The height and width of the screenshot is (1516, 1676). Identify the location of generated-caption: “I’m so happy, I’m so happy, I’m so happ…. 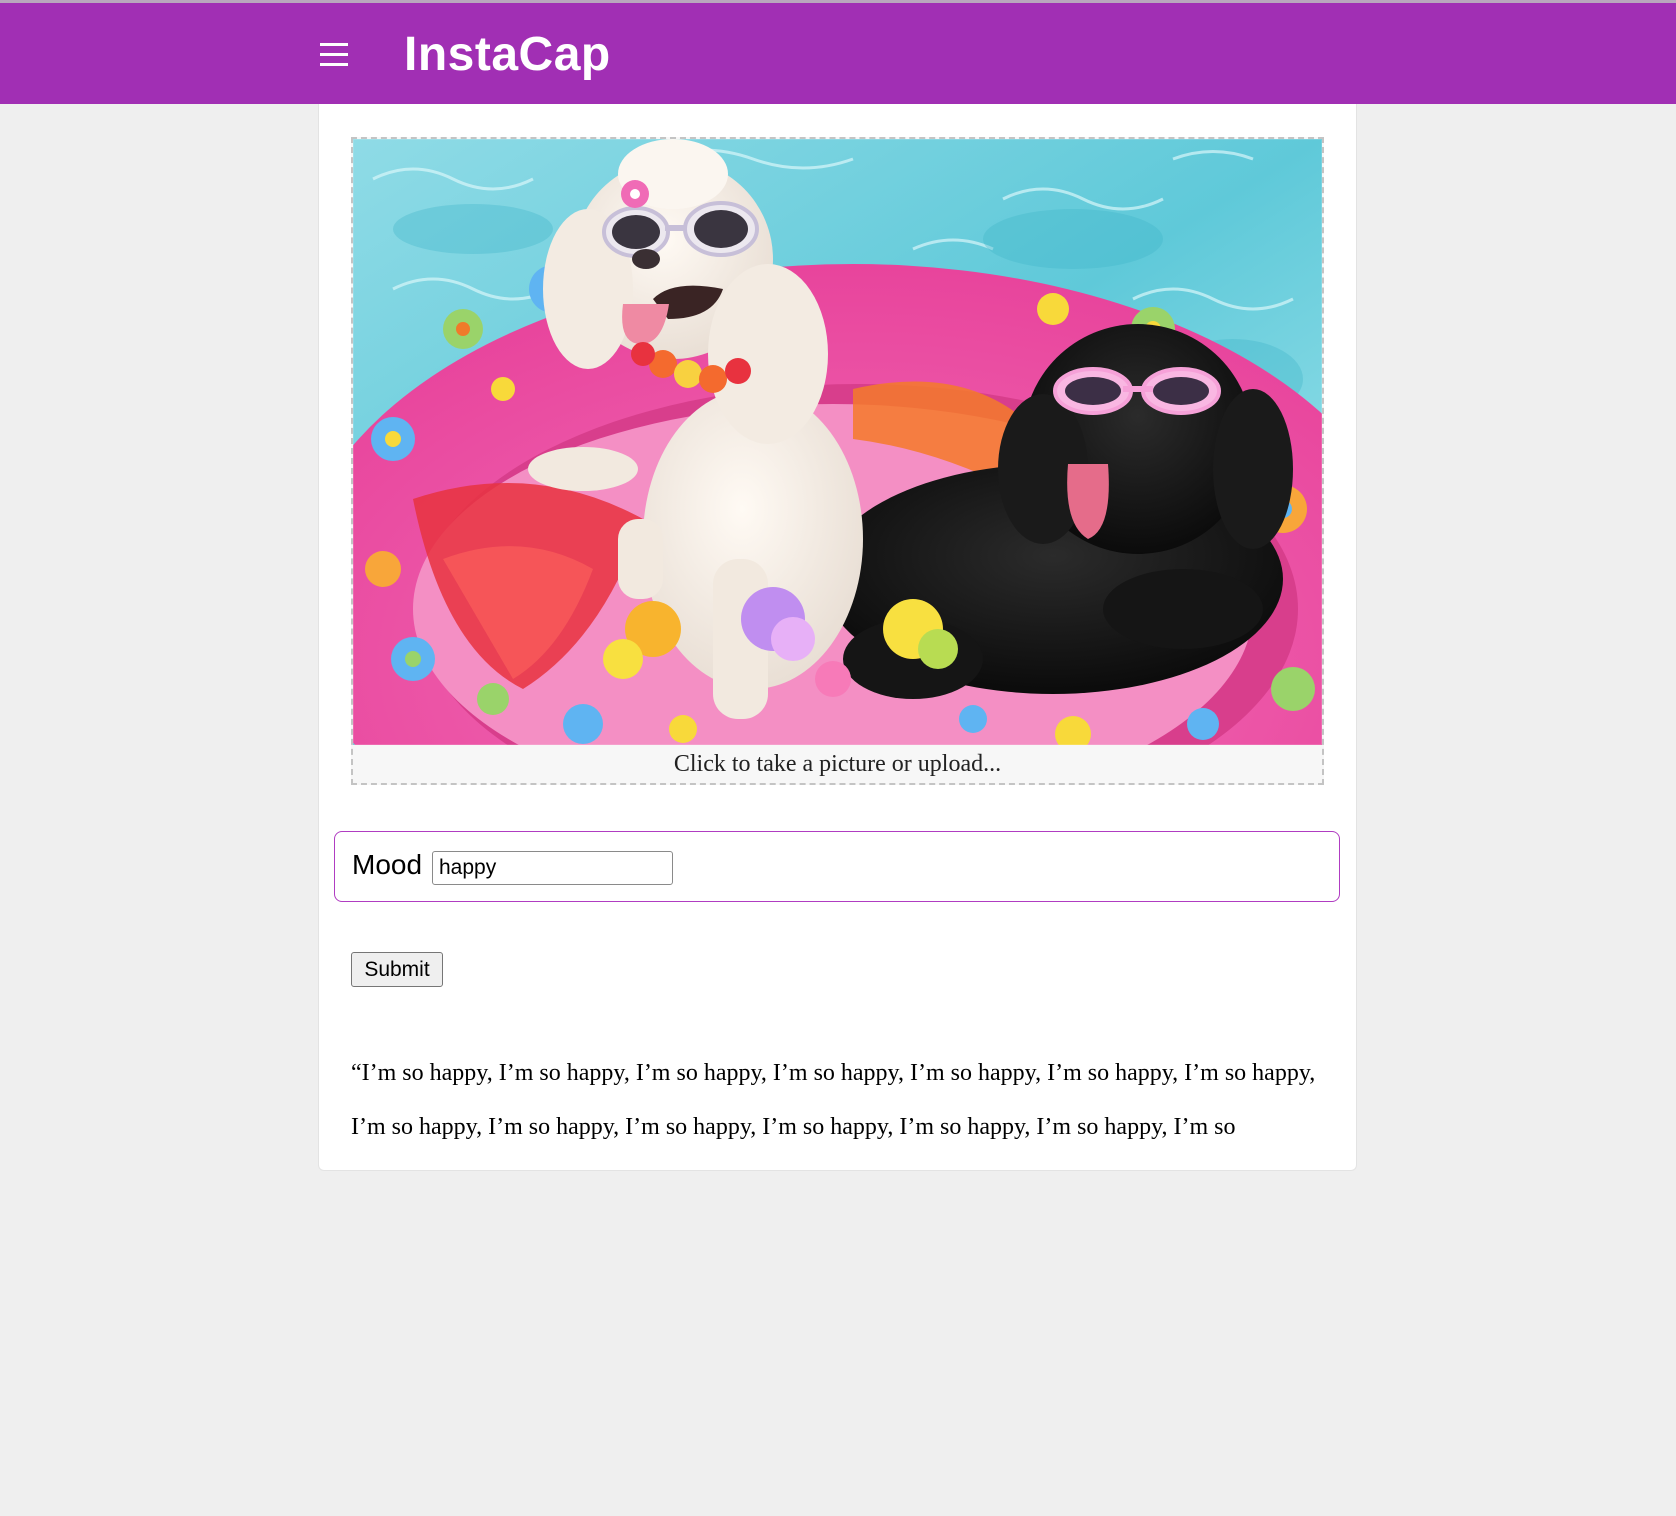
(833, 1100).